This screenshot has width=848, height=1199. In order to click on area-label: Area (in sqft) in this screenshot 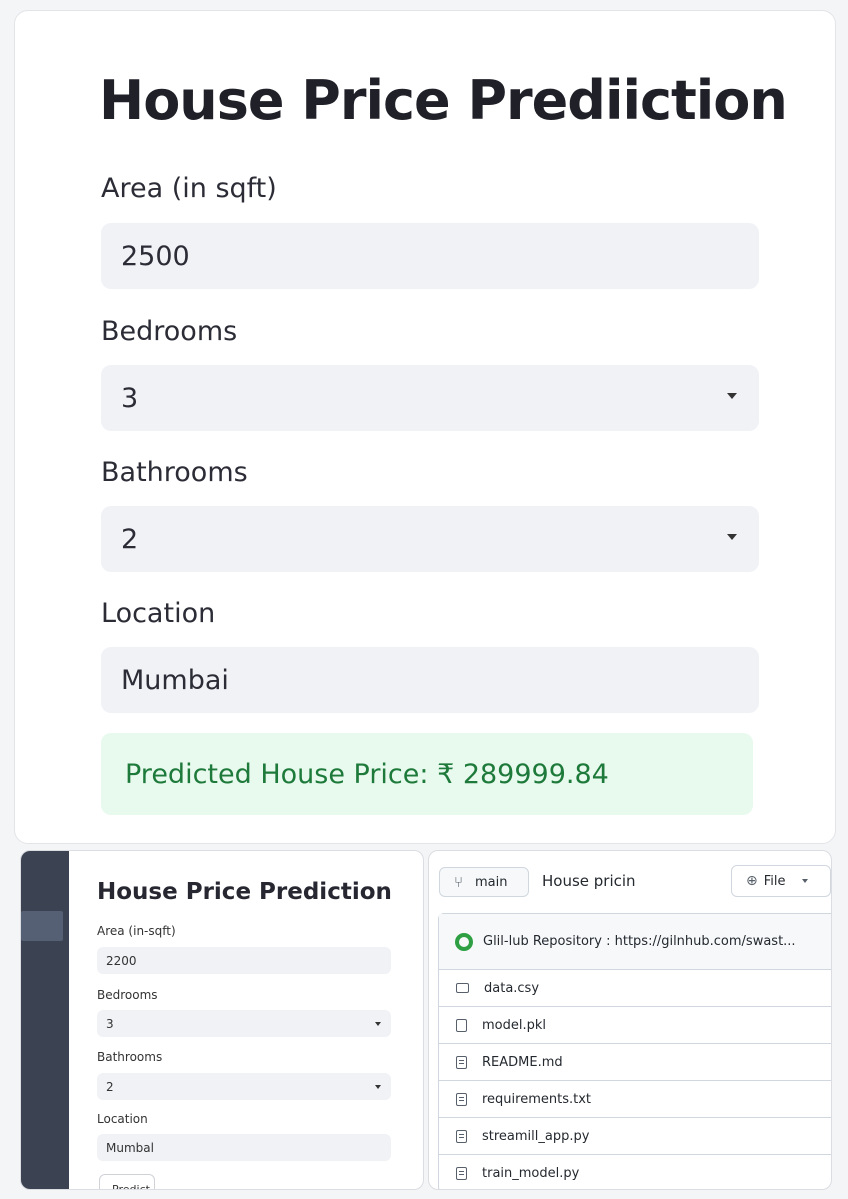, I will do `click(189, 188)`.